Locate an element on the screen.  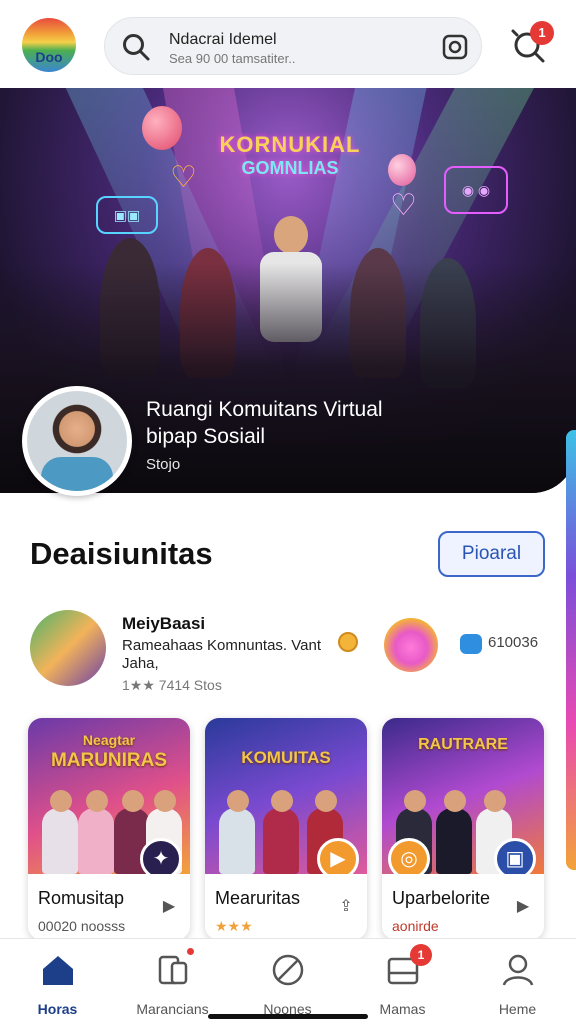
chat-bubble-icon: ▣ is located at coordinates (515, 856).